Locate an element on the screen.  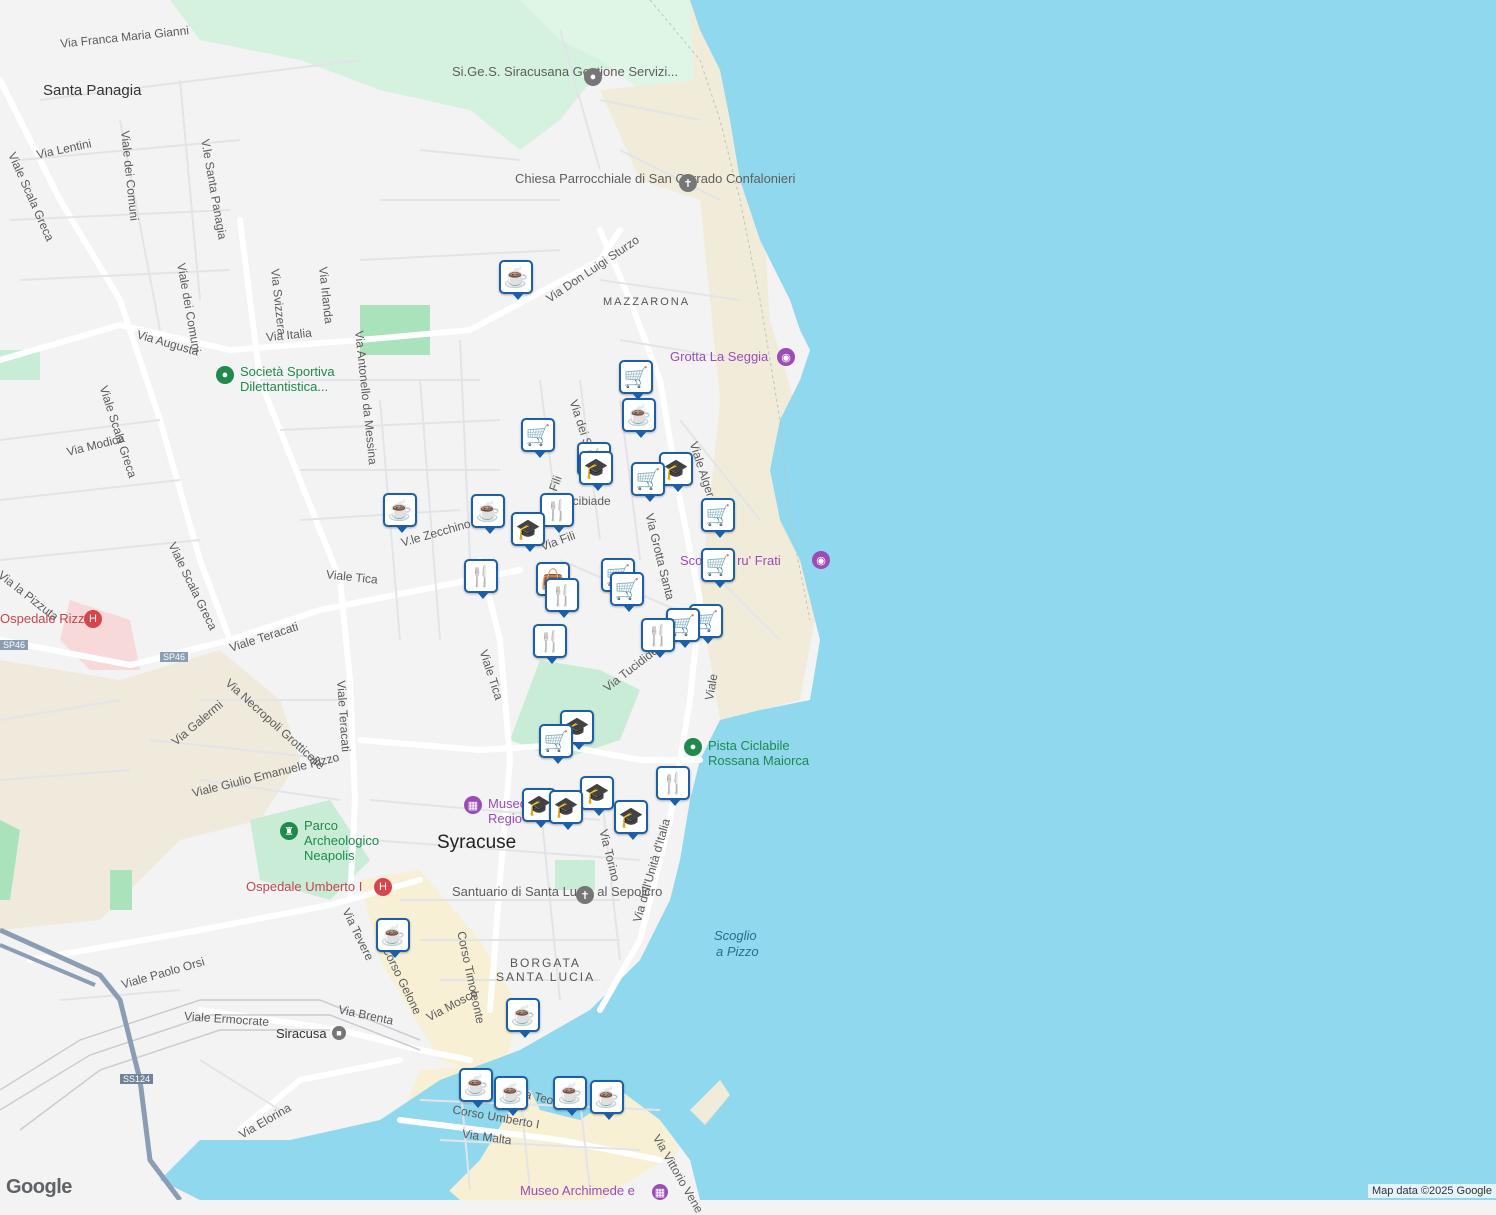
monument-icon: ♜ is located at coordinates (289, 831).